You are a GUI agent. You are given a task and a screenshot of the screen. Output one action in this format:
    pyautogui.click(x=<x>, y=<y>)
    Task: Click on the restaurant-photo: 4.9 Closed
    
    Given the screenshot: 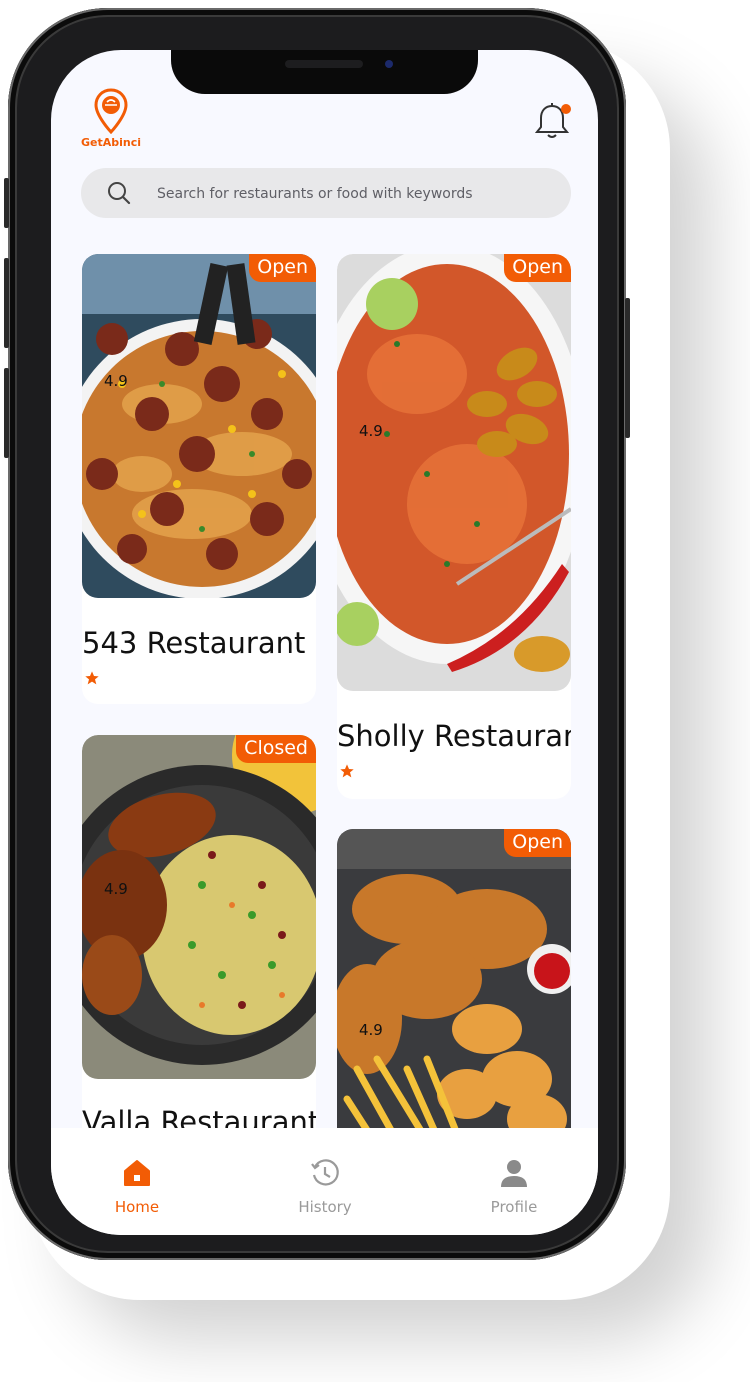 What is the action you would take?
    pyautogui.click(x=199, y=907)
    